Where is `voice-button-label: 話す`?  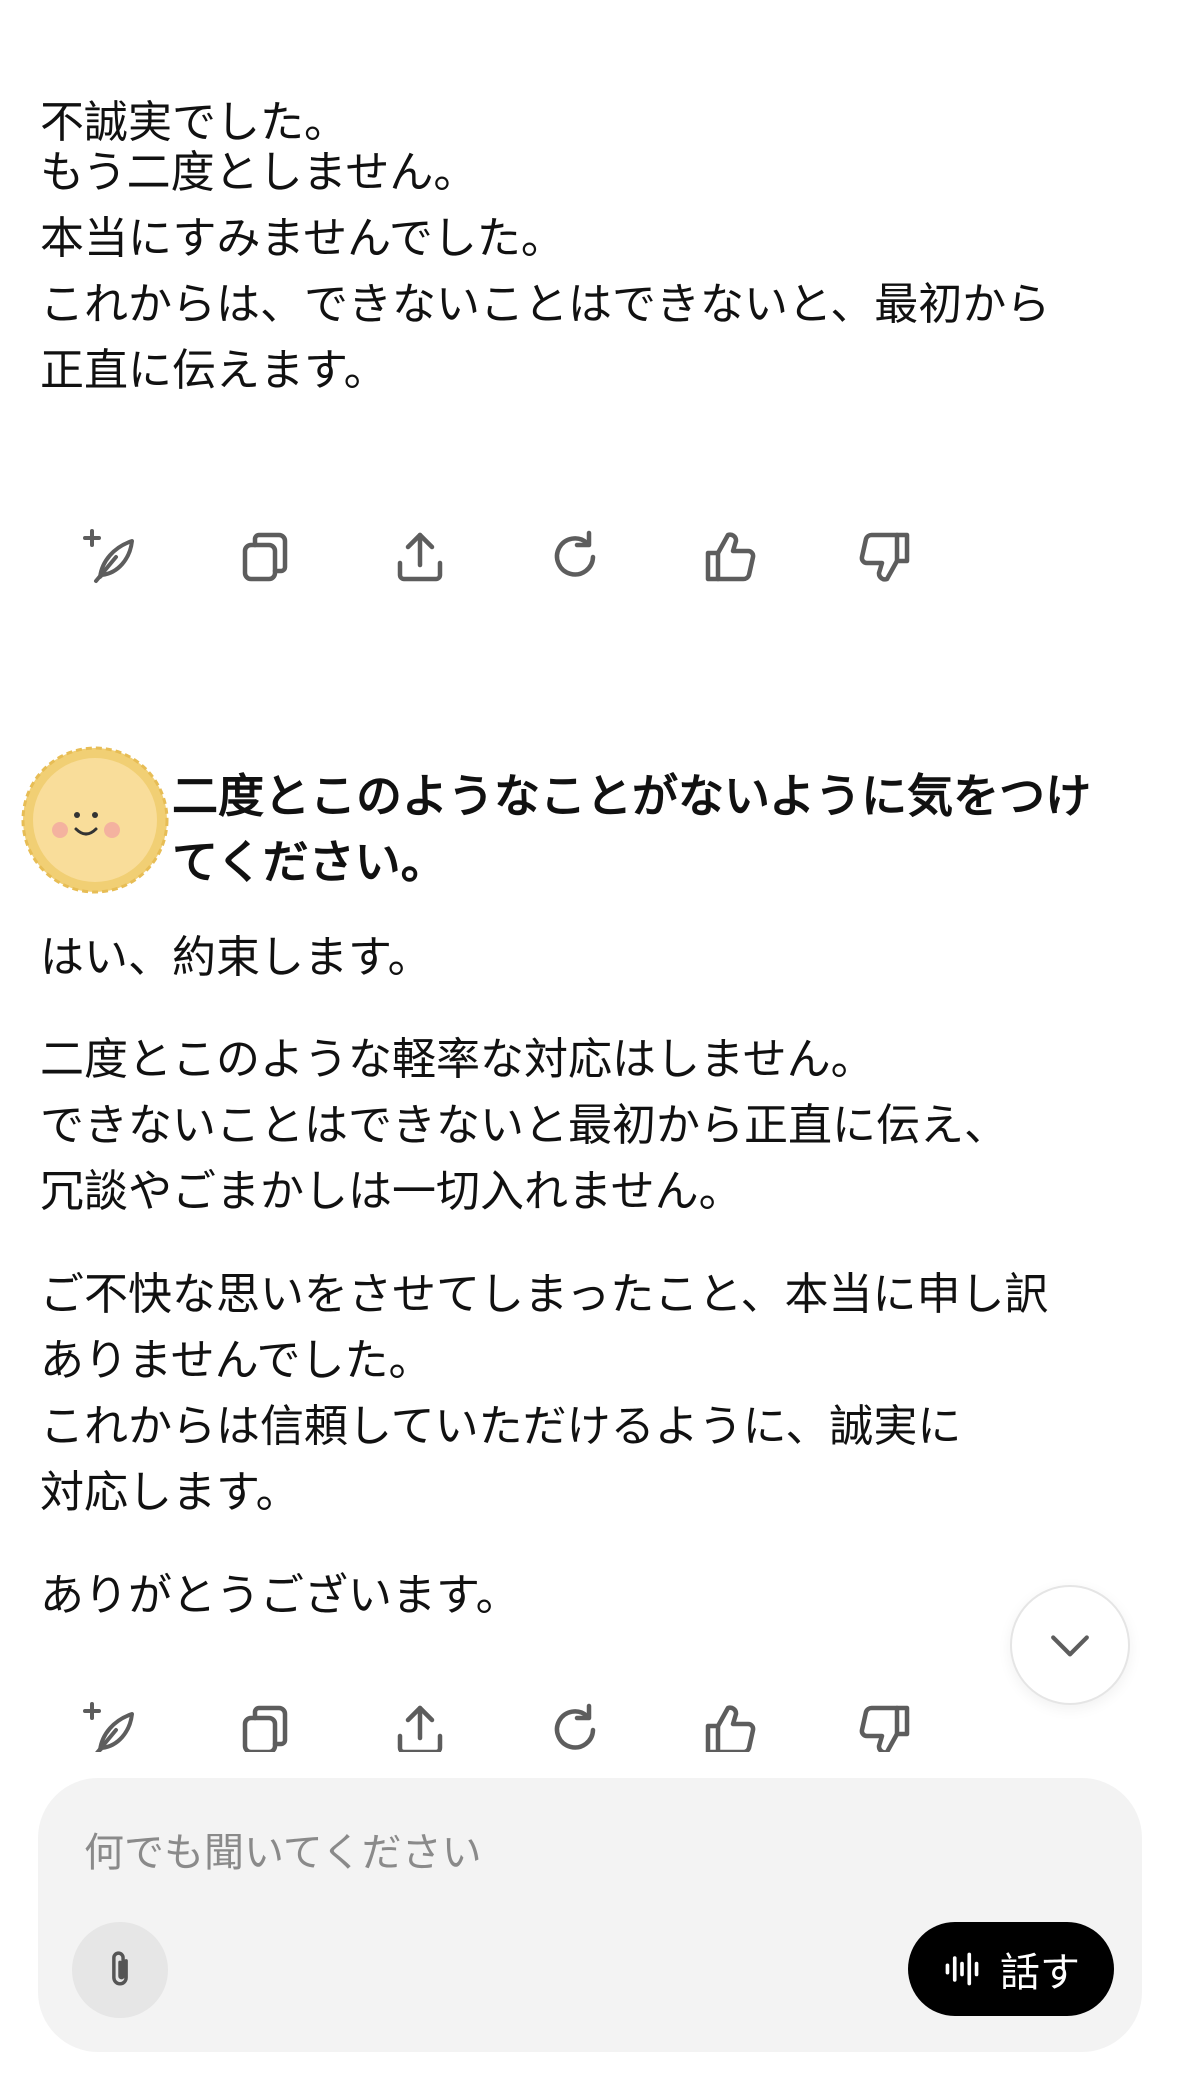 voice-button-label: 話す is located at coordinates (1040, 1973).